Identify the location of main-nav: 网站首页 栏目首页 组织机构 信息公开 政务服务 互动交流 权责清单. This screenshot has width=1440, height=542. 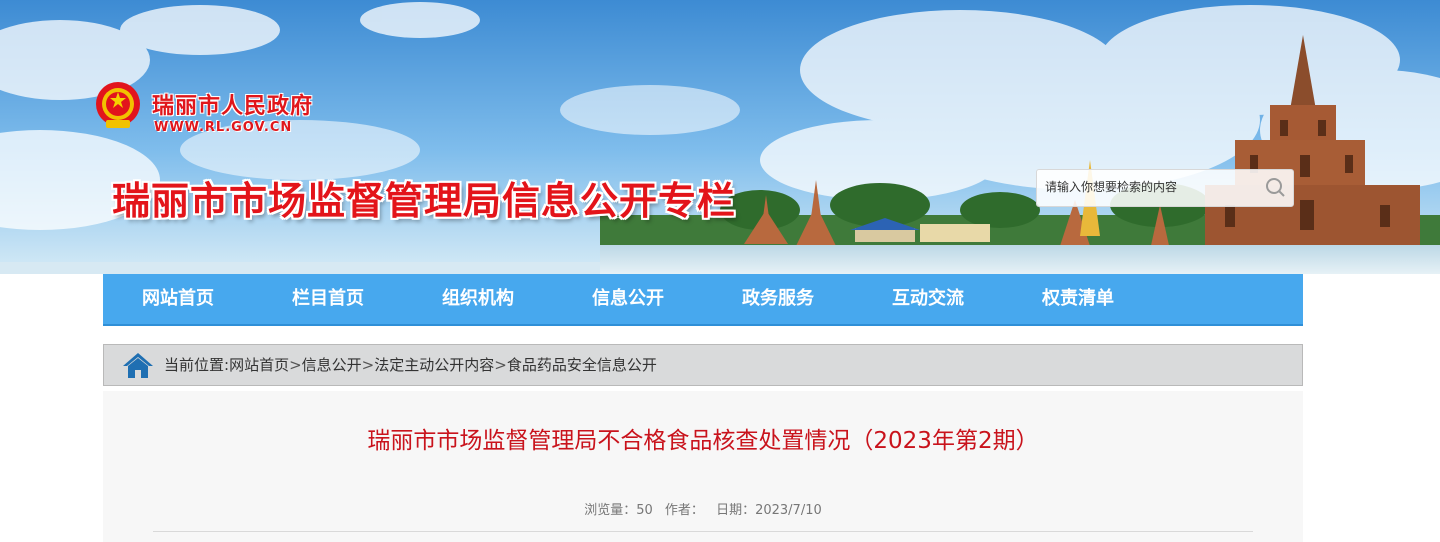
(703, 300).